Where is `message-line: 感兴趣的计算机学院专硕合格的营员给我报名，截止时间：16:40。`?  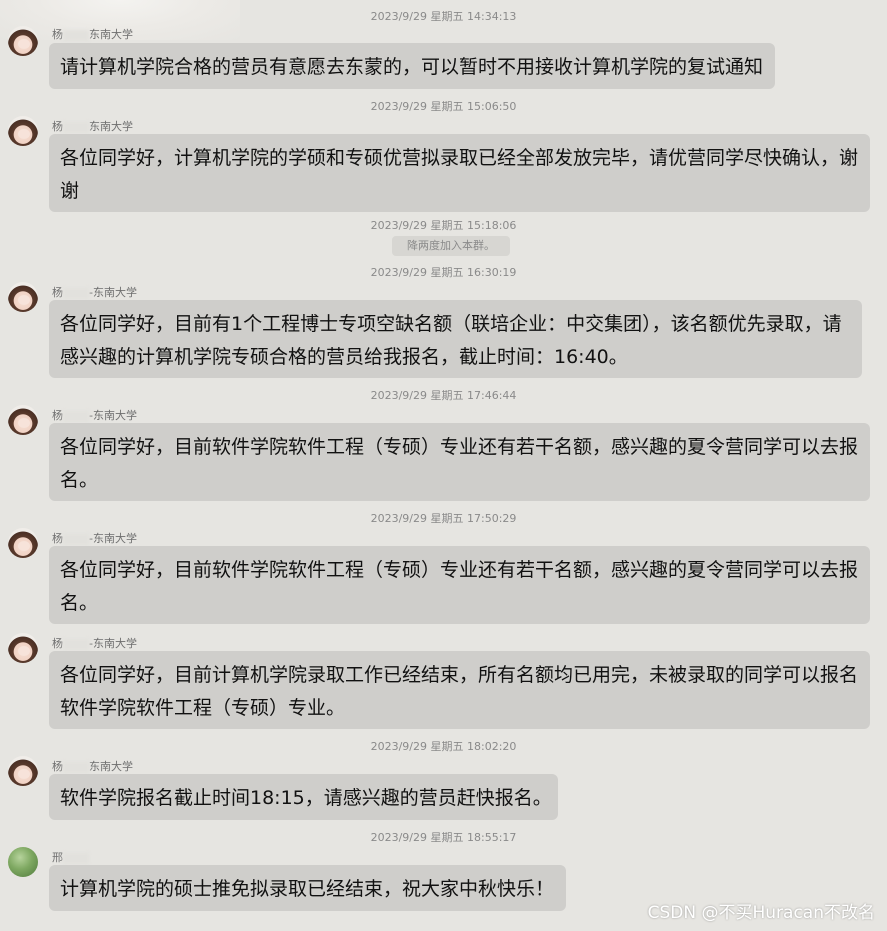
message-line: 感兴趣的计算机学院专硕合格的营员给我报名，截止时间：16:40。 is located at coordinates (344, 357).